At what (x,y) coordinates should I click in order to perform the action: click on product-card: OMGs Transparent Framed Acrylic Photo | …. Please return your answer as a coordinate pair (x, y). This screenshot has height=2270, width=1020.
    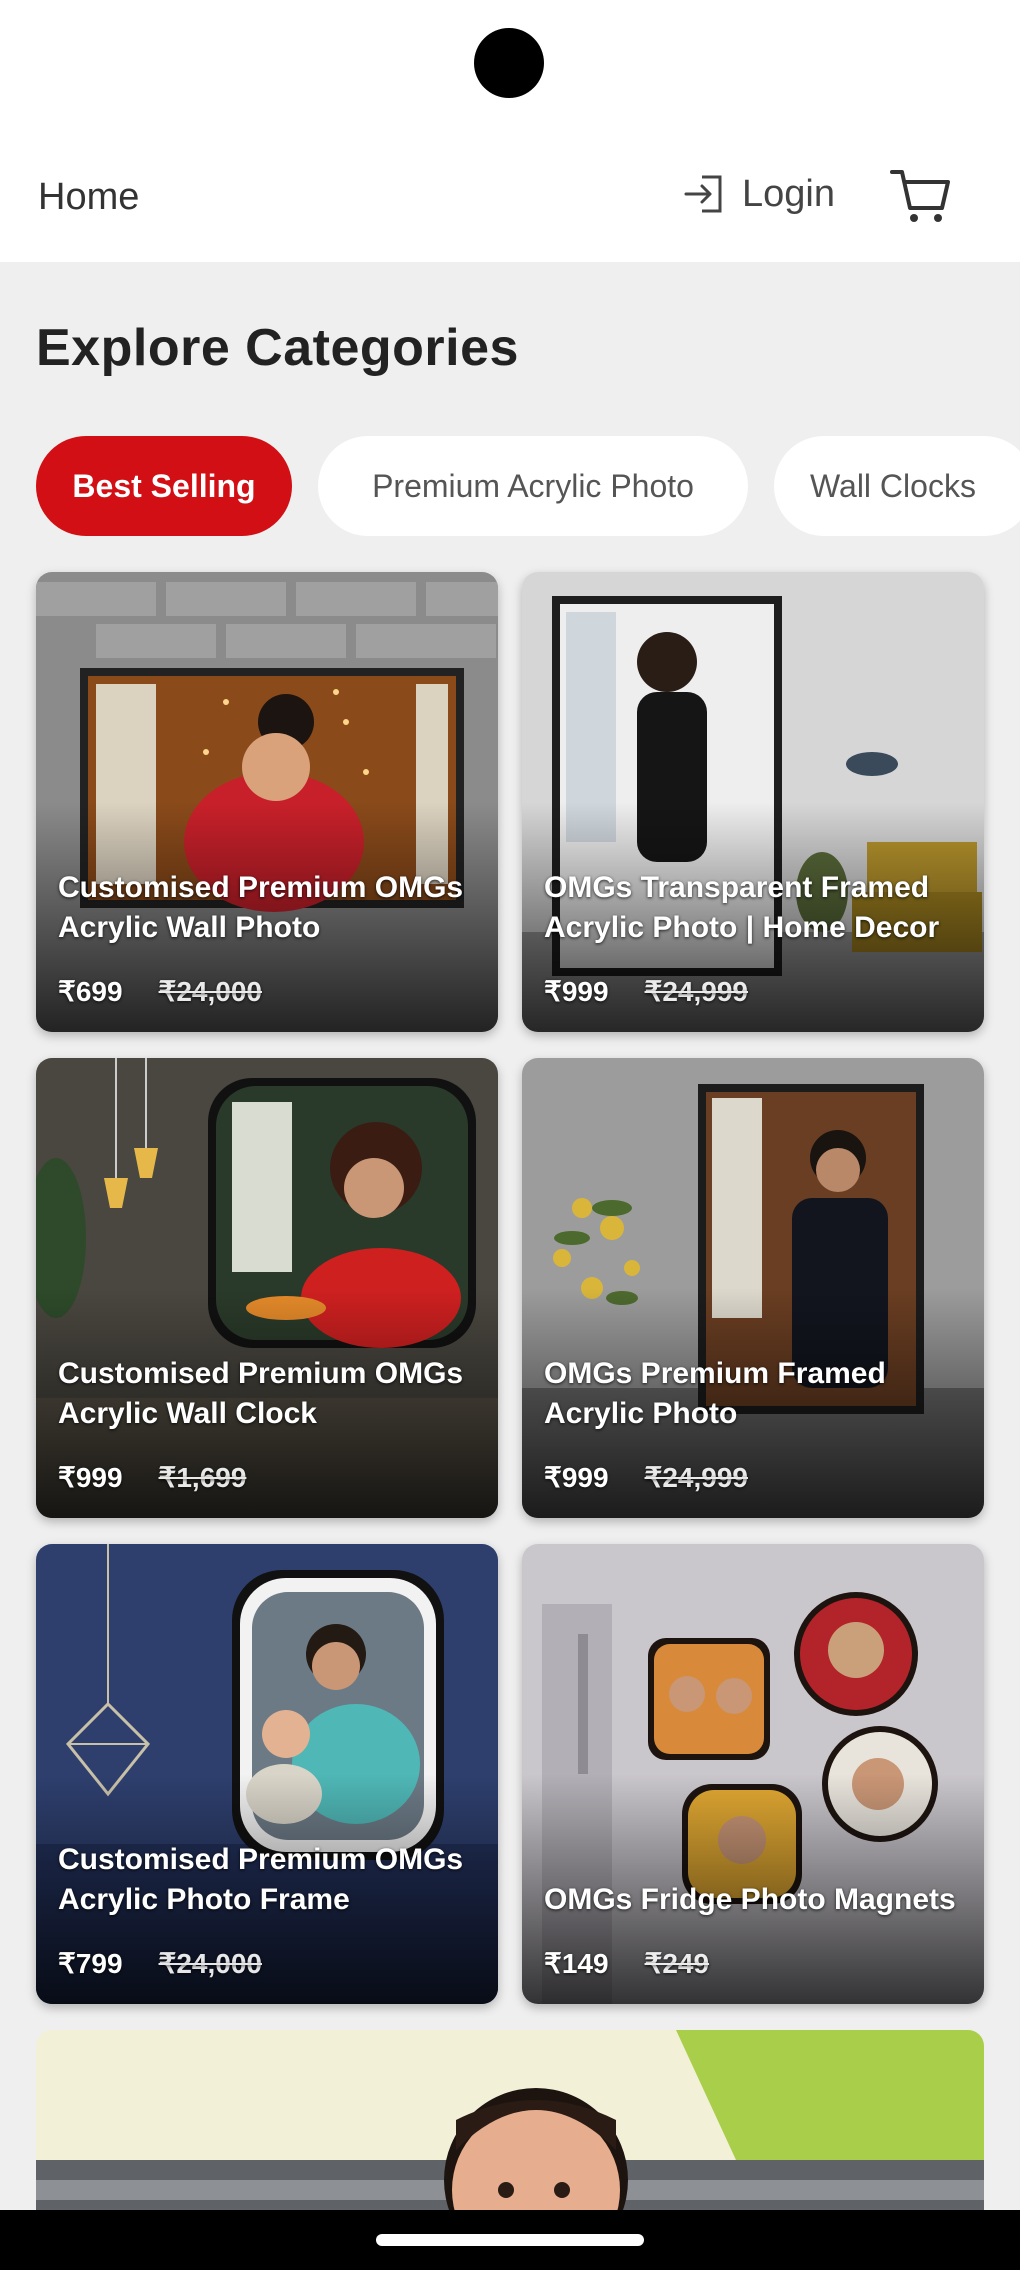
    Looking at the image, I should click on (753, 802).